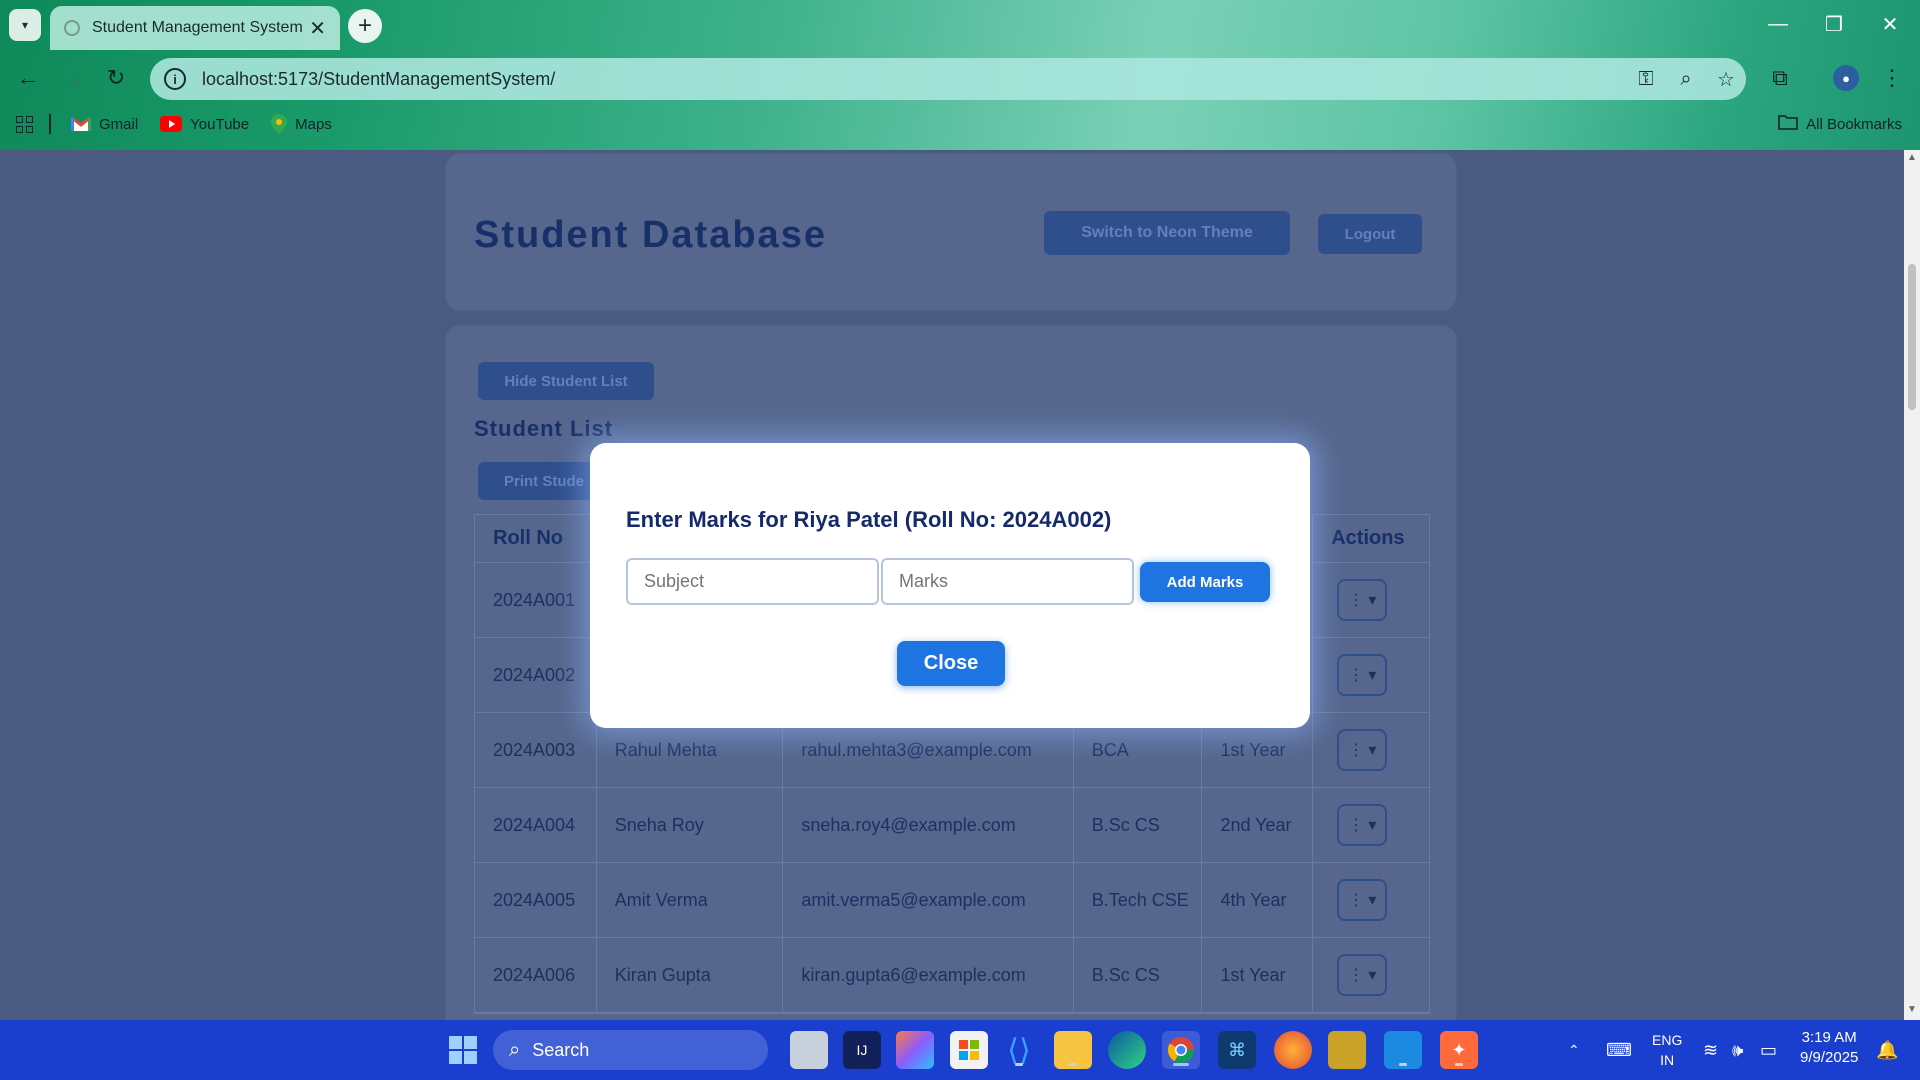 The image size is (1920, 1080). Describe the element at coordinates (1619, 1050) in the screenshot. I see `keyboard-icon: ⌨` at that location.